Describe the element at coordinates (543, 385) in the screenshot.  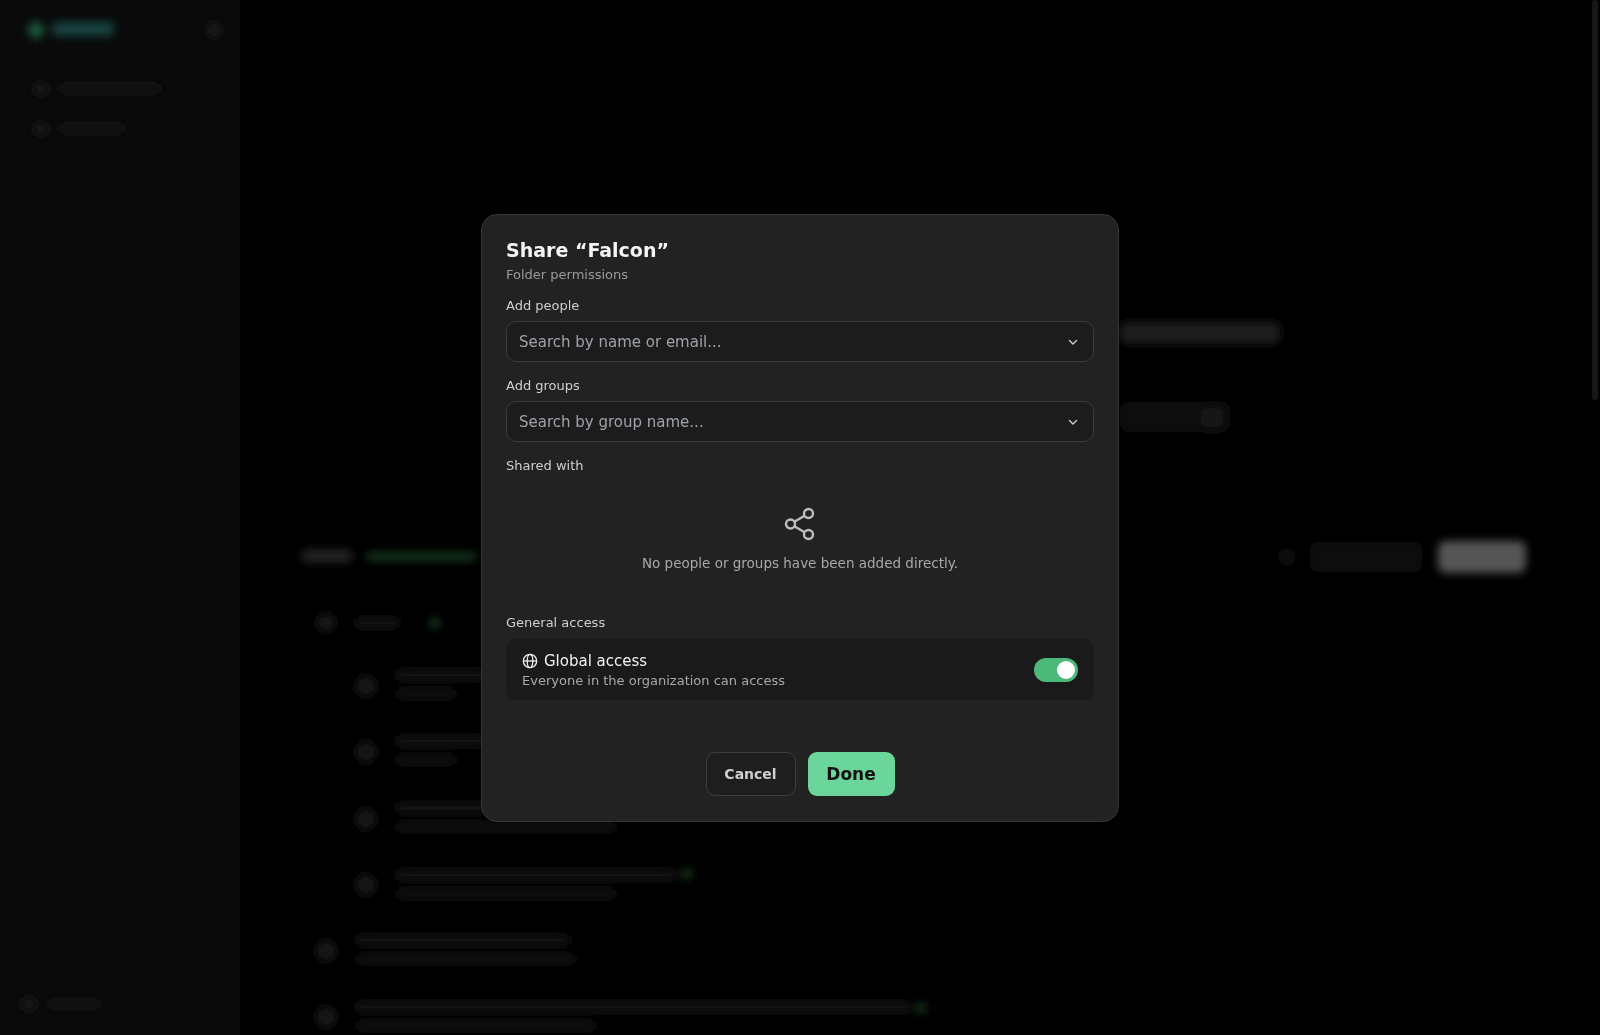
I see `field-label: Add groups` at that location.